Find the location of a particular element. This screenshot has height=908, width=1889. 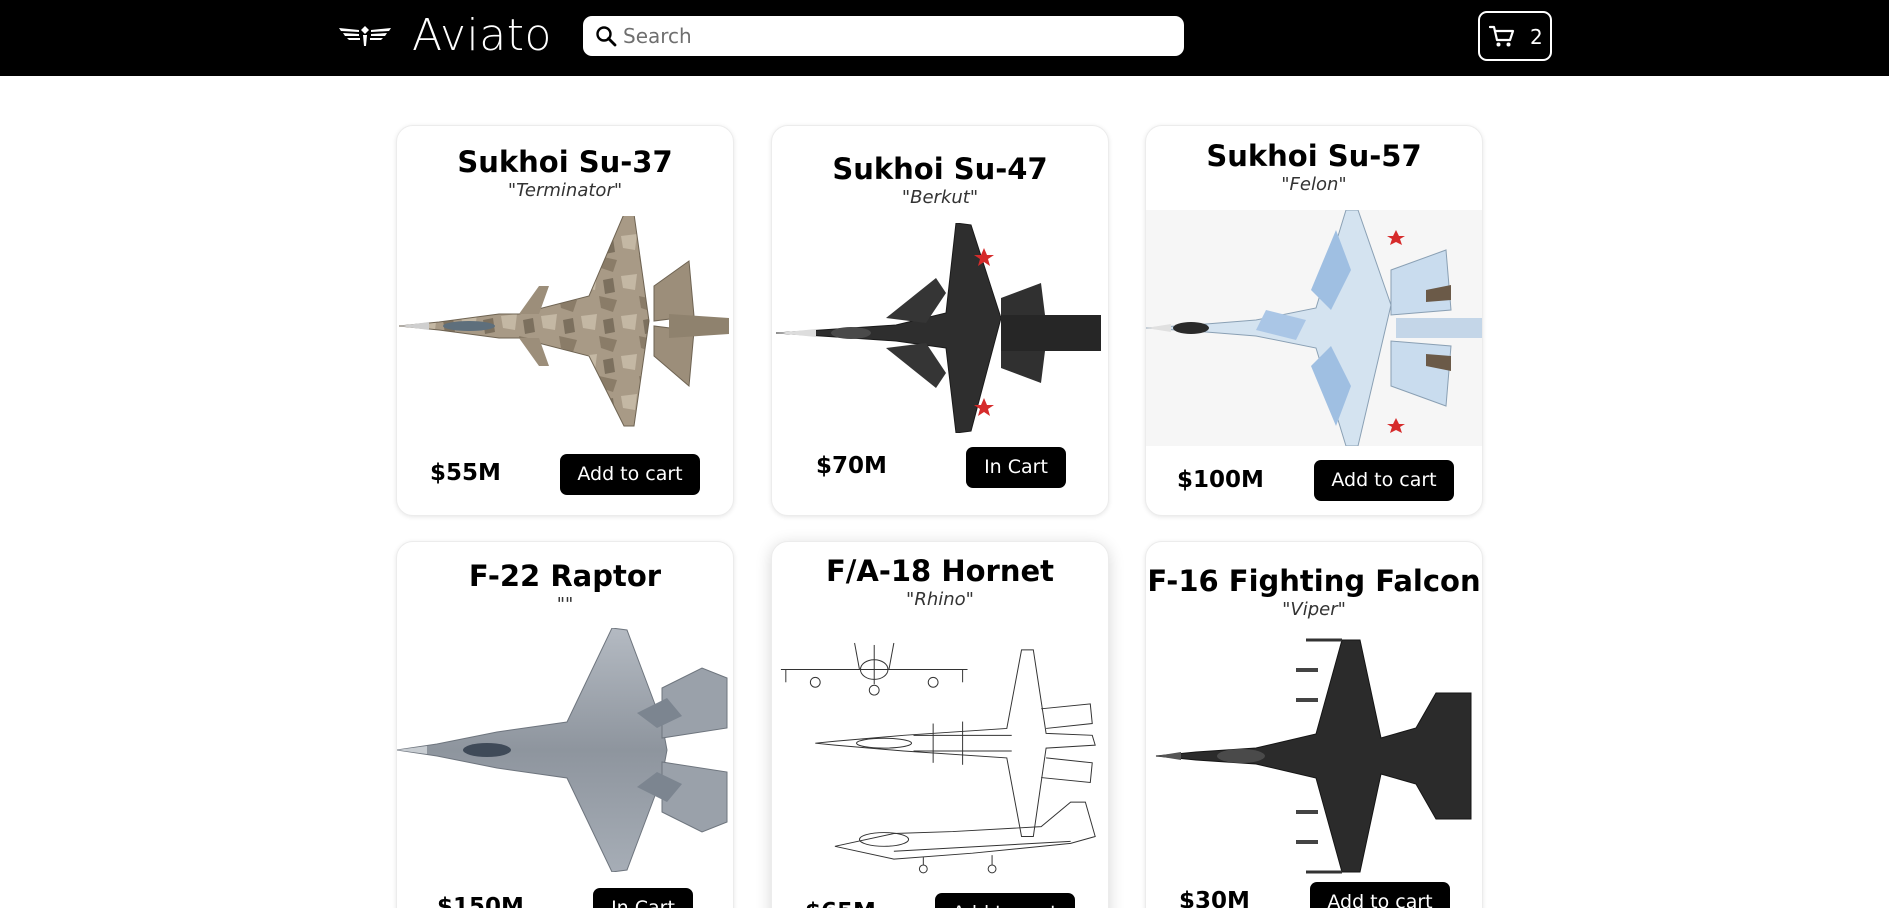

cart-count-badge: 2 is located at coordinates (1536, 37).